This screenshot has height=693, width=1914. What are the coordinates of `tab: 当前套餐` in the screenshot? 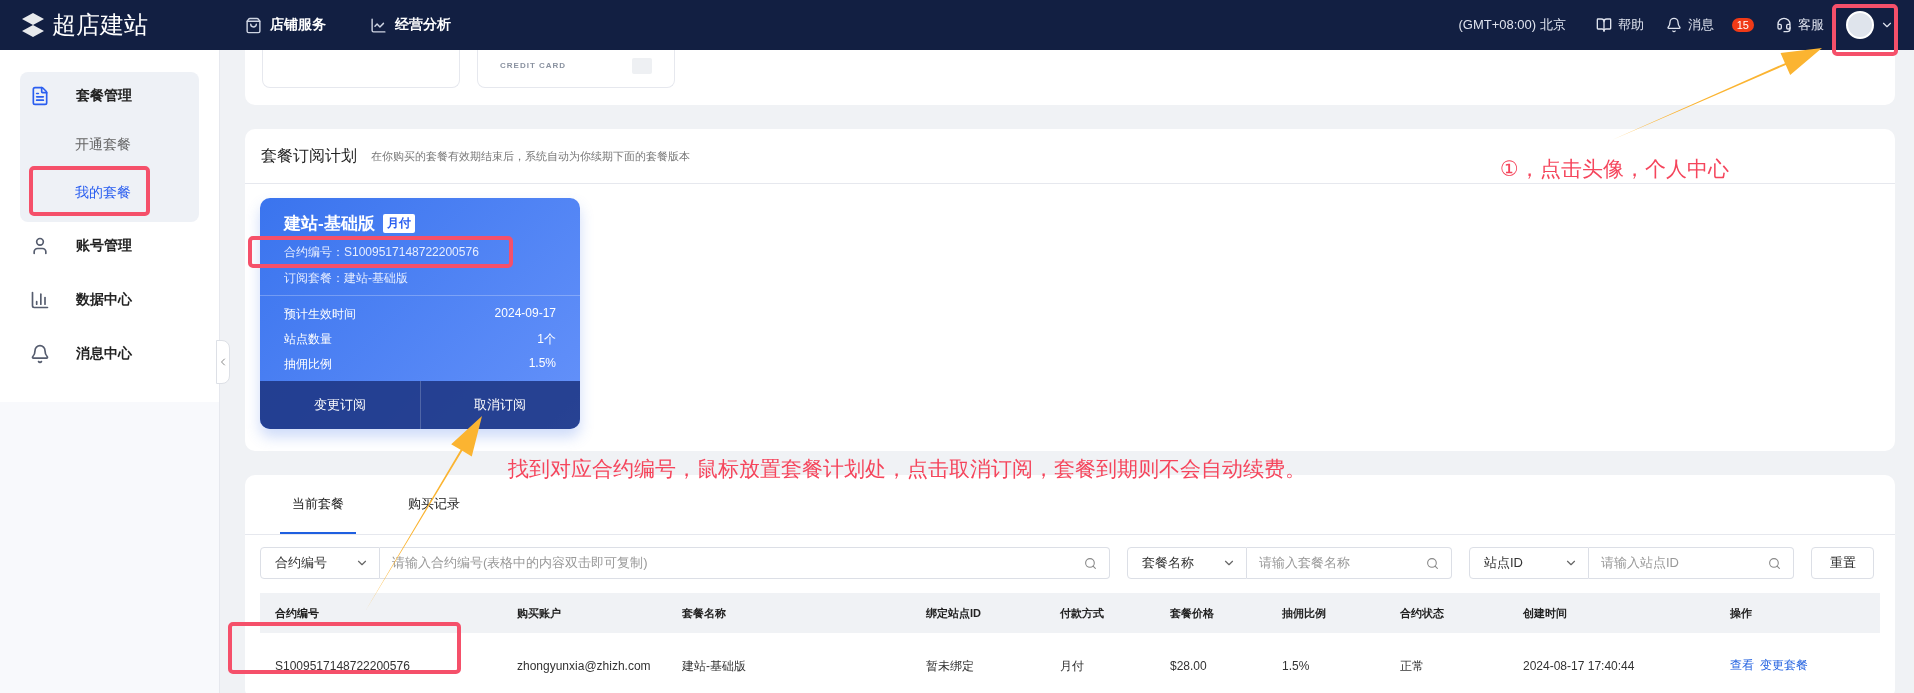 It's located at (318, 504).